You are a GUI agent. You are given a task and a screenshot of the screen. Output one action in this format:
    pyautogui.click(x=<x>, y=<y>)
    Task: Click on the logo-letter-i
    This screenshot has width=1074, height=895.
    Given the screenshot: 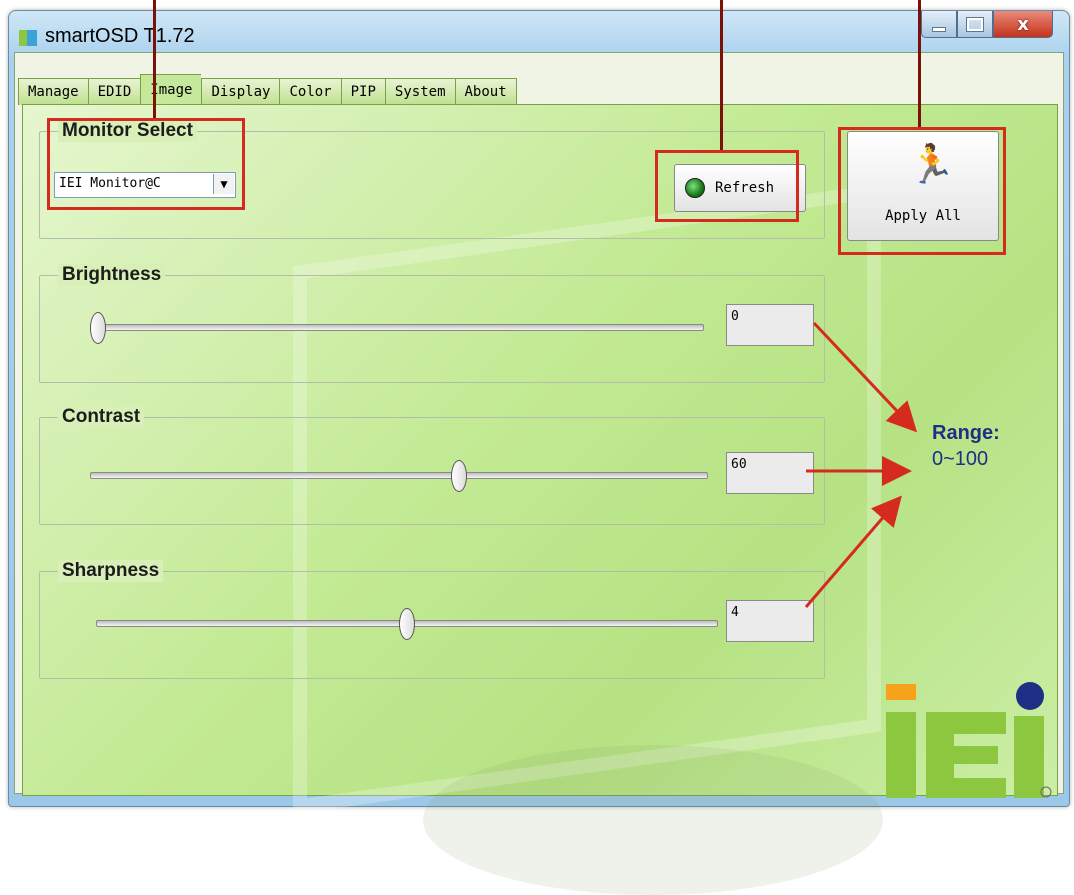 What is the action you would take?
    pyautogui.click(x=901, y=755)
    